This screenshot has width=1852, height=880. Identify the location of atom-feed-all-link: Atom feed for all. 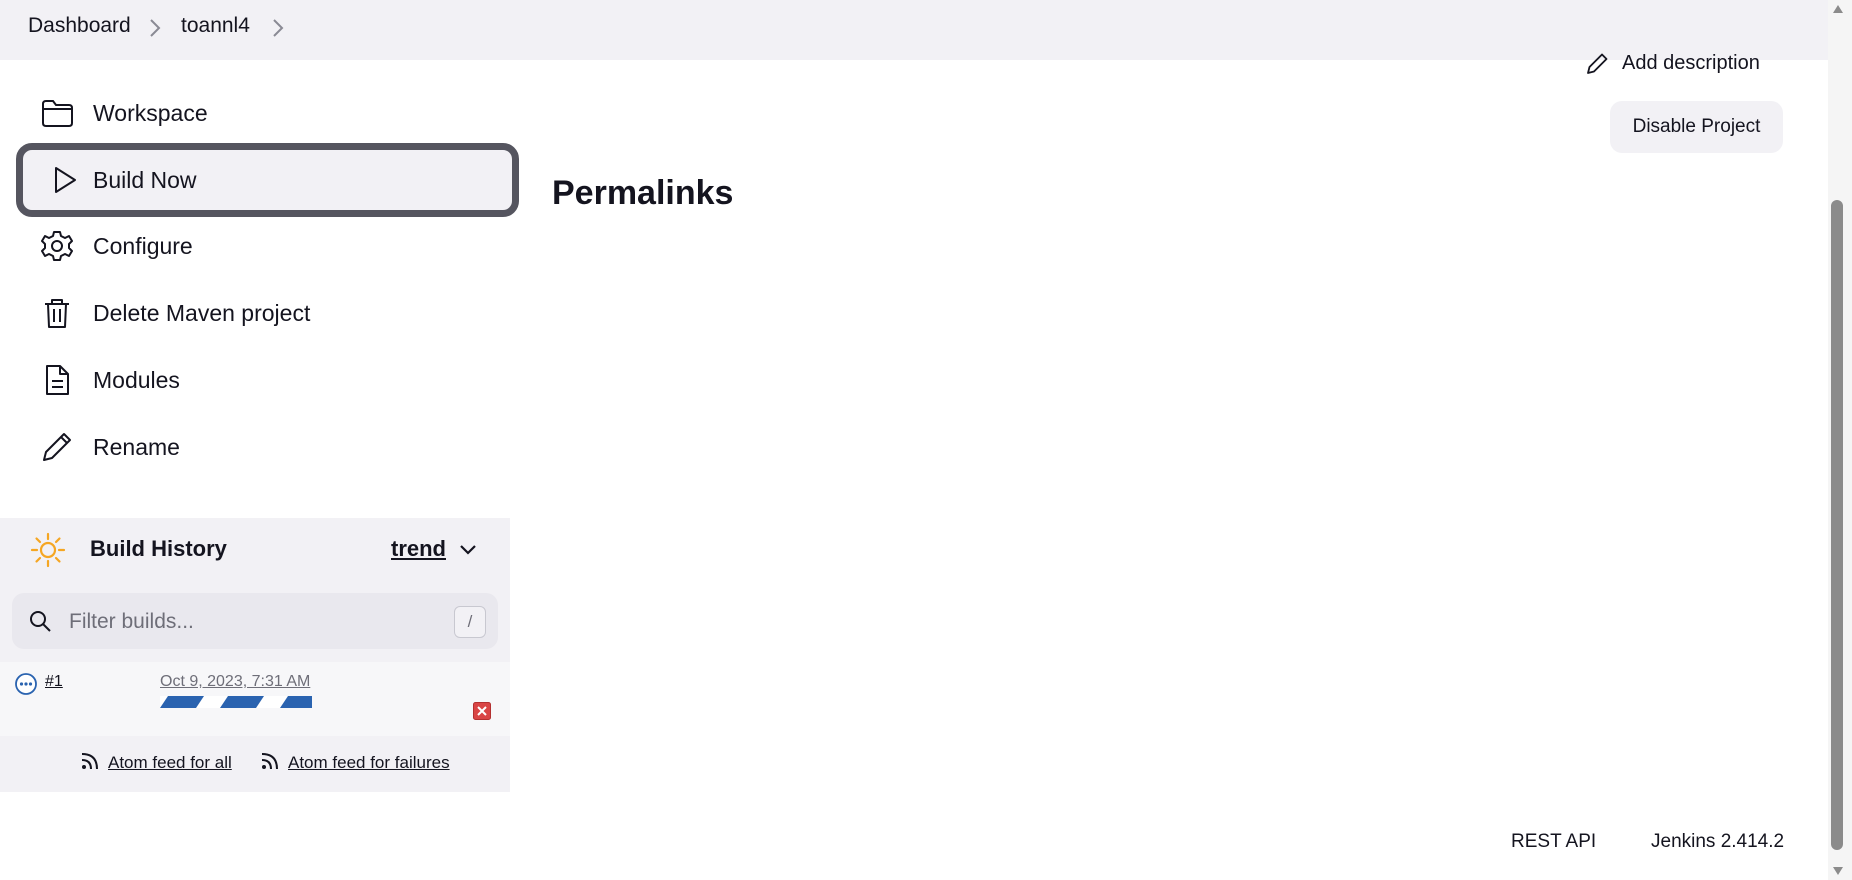
(170, 763).